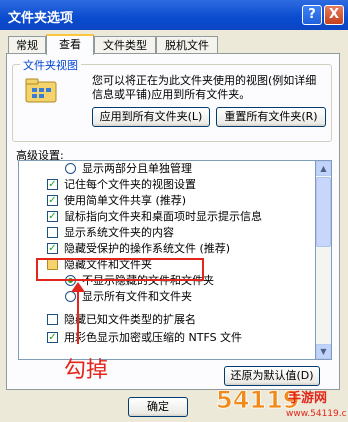 The image size is (348, 422). Describe the element at coordinates (151, 117) in the screenshot. I see `apply-to-all-folders-button: 应用到所有文件夹(L)` at that location.